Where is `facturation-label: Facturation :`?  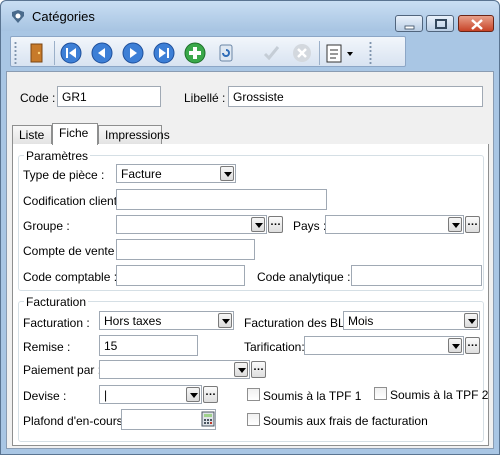 facturation-label: Facturation : is located at coordinates (56, 323).